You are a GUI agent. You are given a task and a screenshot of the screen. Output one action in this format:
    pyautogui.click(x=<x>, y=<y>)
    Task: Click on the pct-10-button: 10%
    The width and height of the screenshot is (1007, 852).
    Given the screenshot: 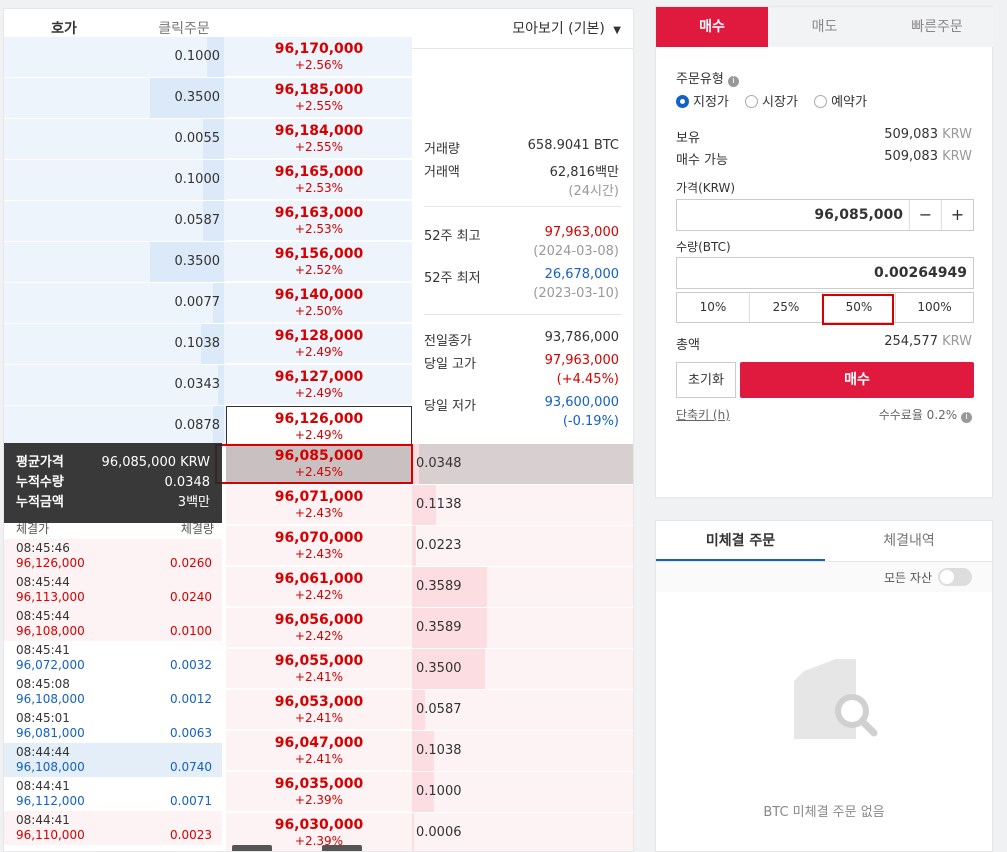 What is the action you would take?
    pyautogui.click(x=713, y=307)
    